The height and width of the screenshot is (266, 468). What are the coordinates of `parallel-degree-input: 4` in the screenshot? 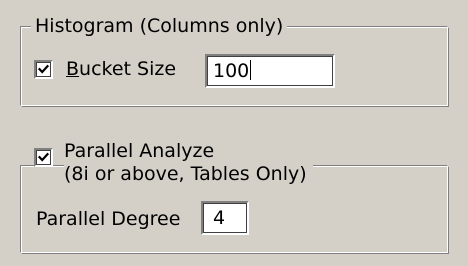 It's located at (225, 218).